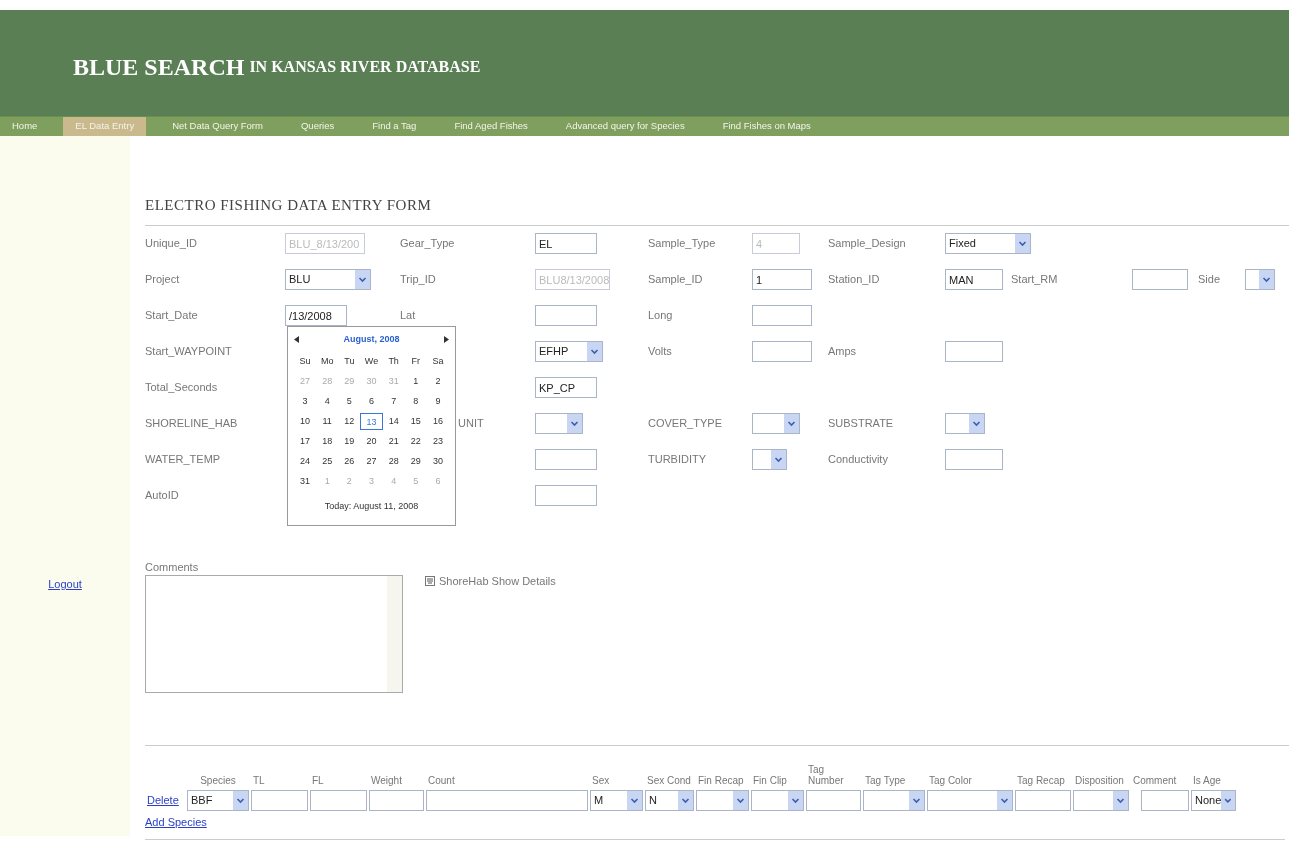 Image resolution: width=1289 pixels, height=852 pixels. What do you see at coordinates (566, 387) in the screenshot?
I see `text-field: KP_CP` at bounding box center [566, 387].